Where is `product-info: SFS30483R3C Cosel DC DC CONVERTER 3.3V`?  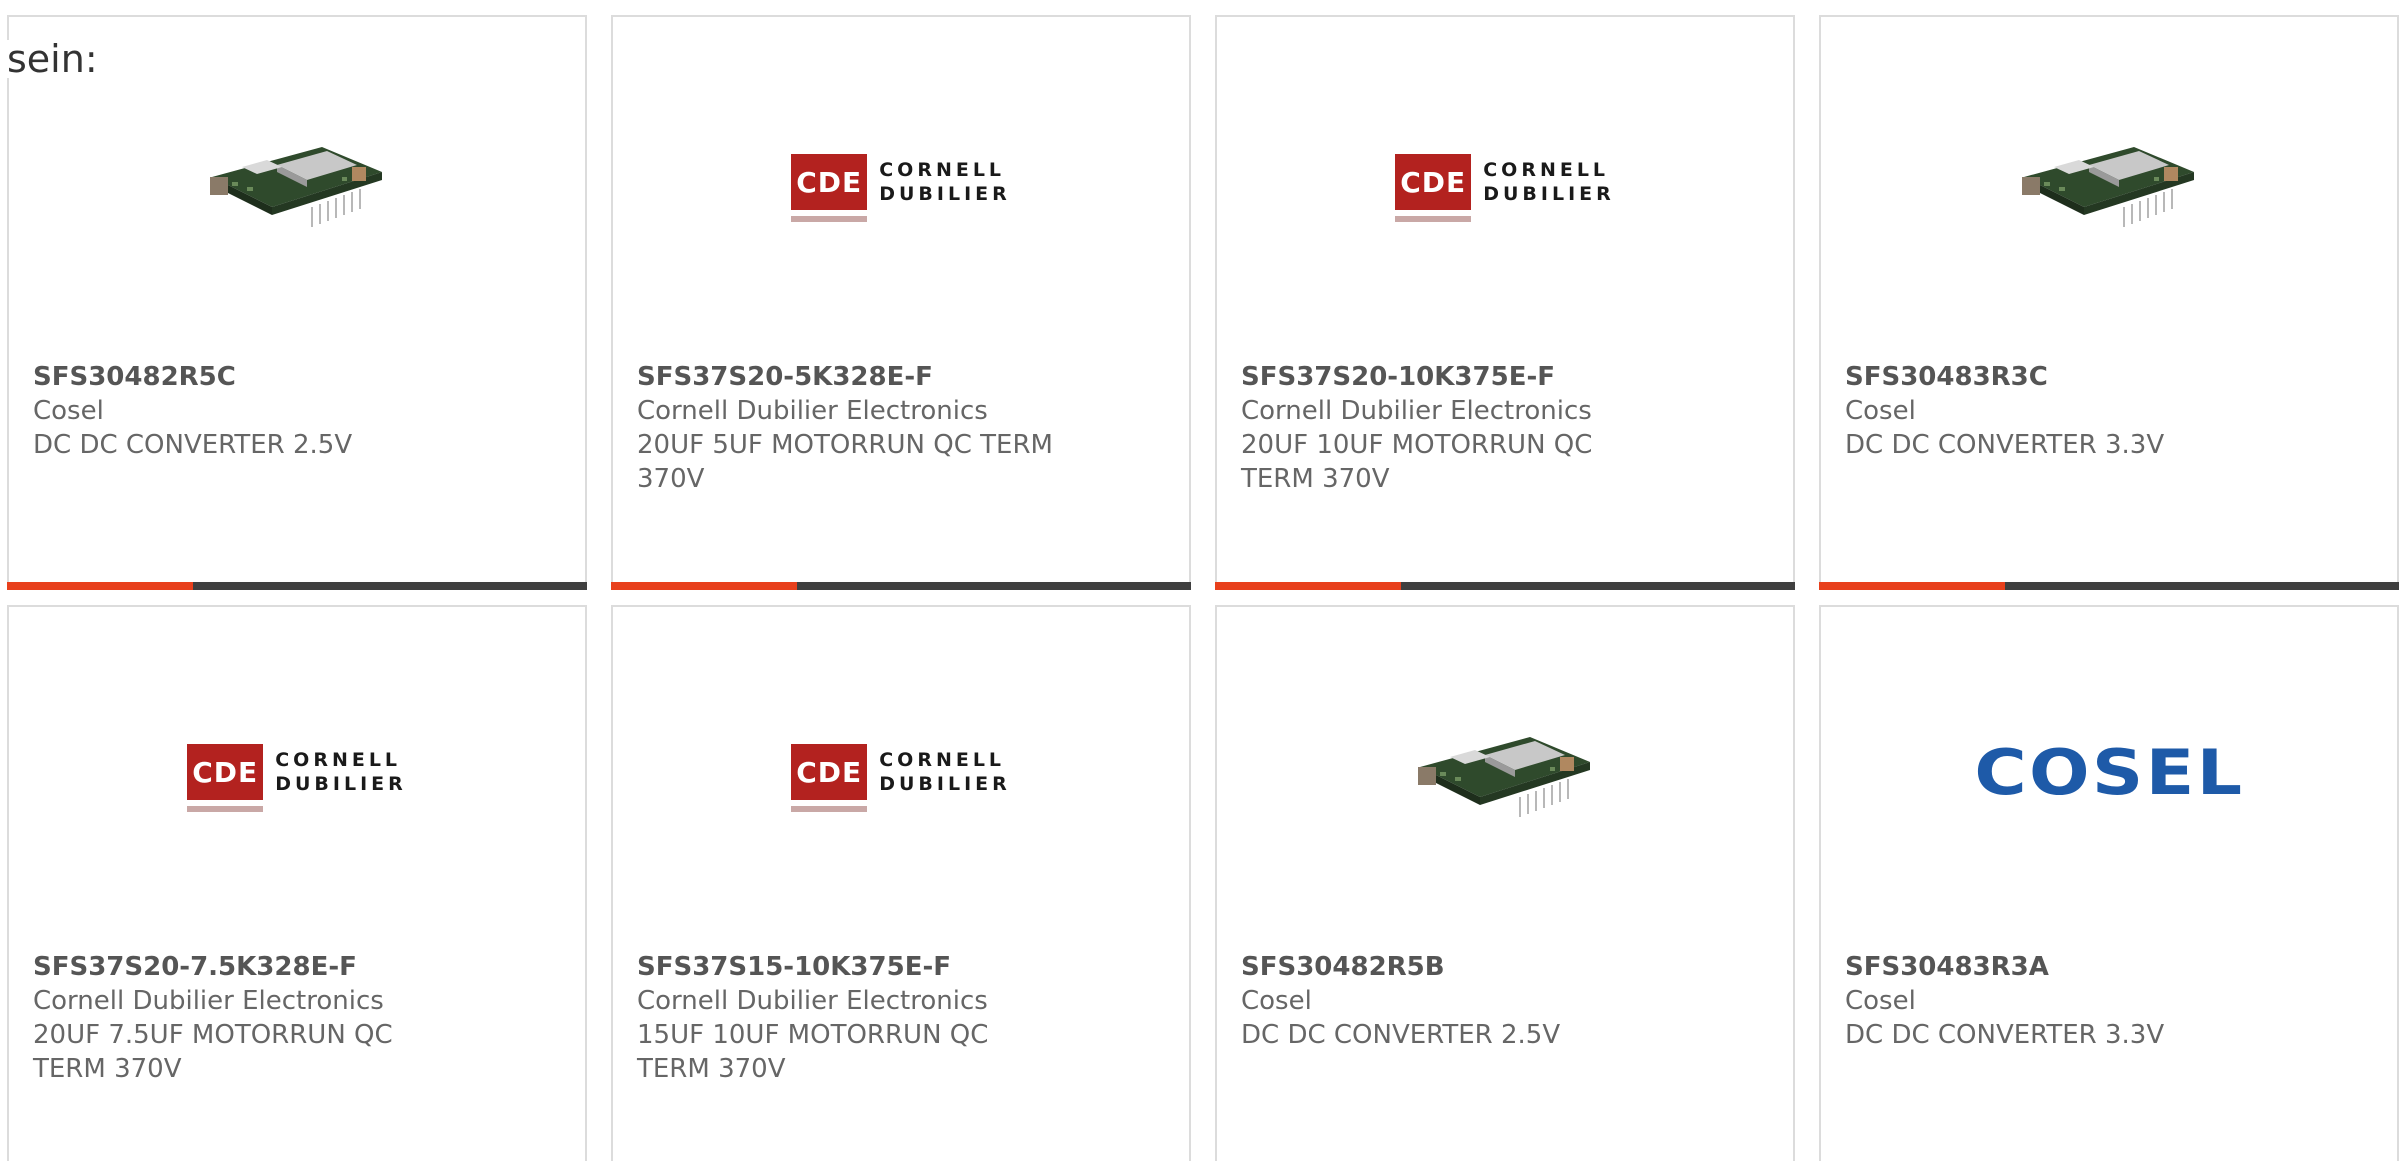
product-info: SFS30483R3C Cosel DC DC CONVERTER 3.3V is located at coordinates (2060, 411).